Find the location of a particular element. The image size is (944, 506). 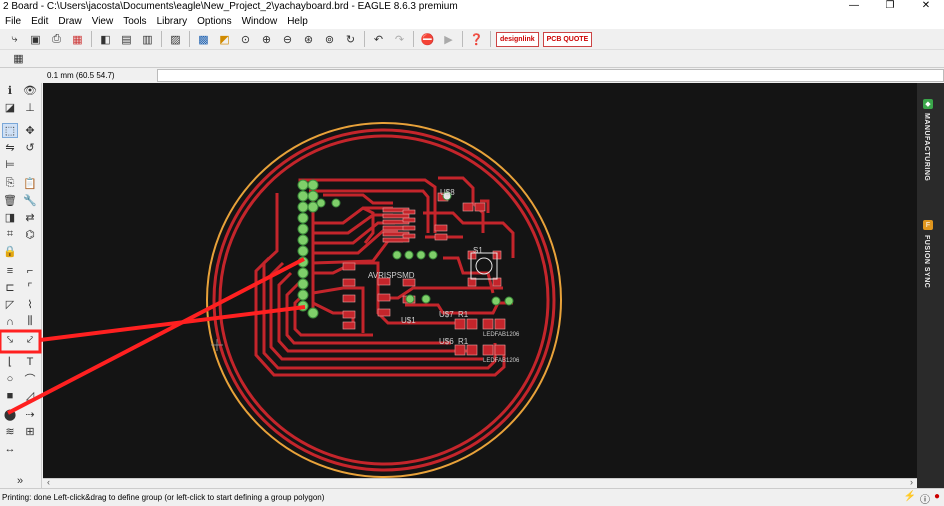

board-icon: ◧ is located at coordinates (105, 39).